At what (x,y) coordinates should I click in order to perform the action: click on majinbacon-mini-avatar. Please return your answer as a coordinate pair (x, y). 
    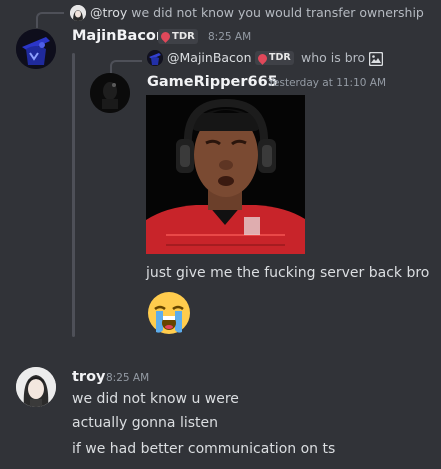
    Looking at the image, I should click on (155, 58).